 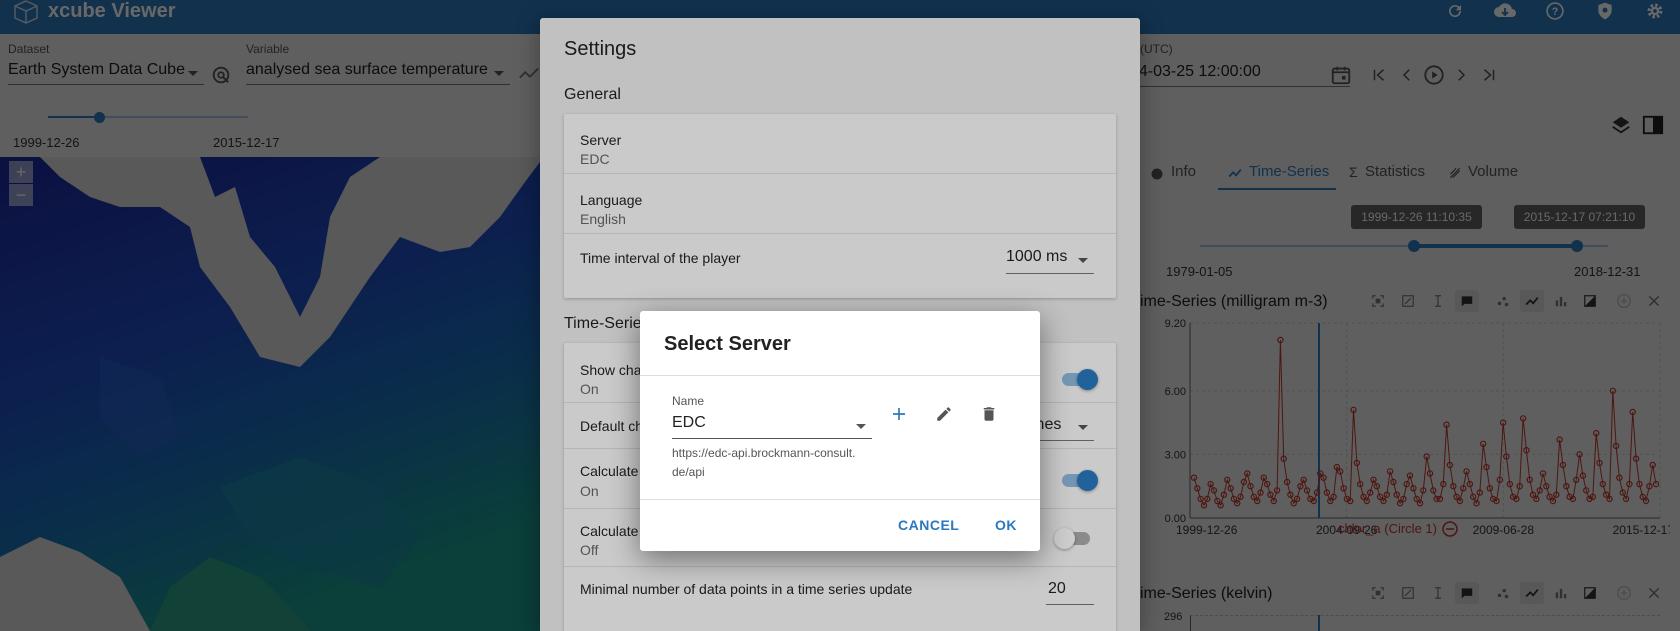 What do you see at coordinates (727, 344) in the screenshot?
I see `select-server-title: Select Server` at bounding box center [727, 344].